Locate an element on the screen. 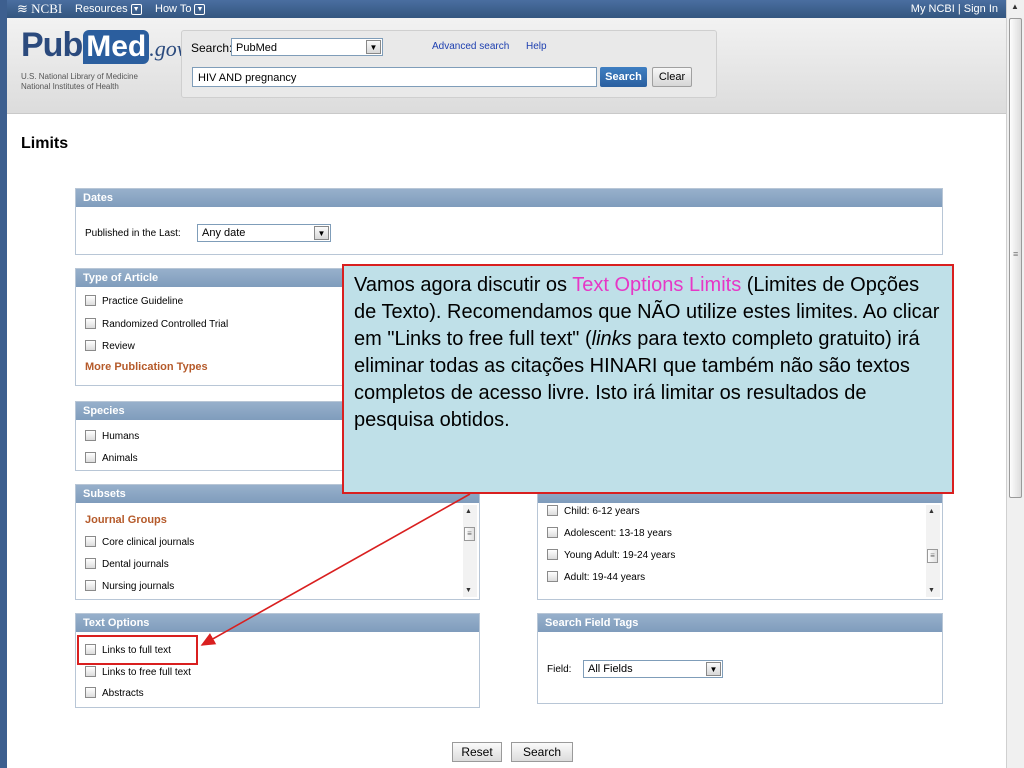 The height and width of the screenshot is (768, 1024). callout-highlight: Text Options Limits is located at coordinates (657, 285).